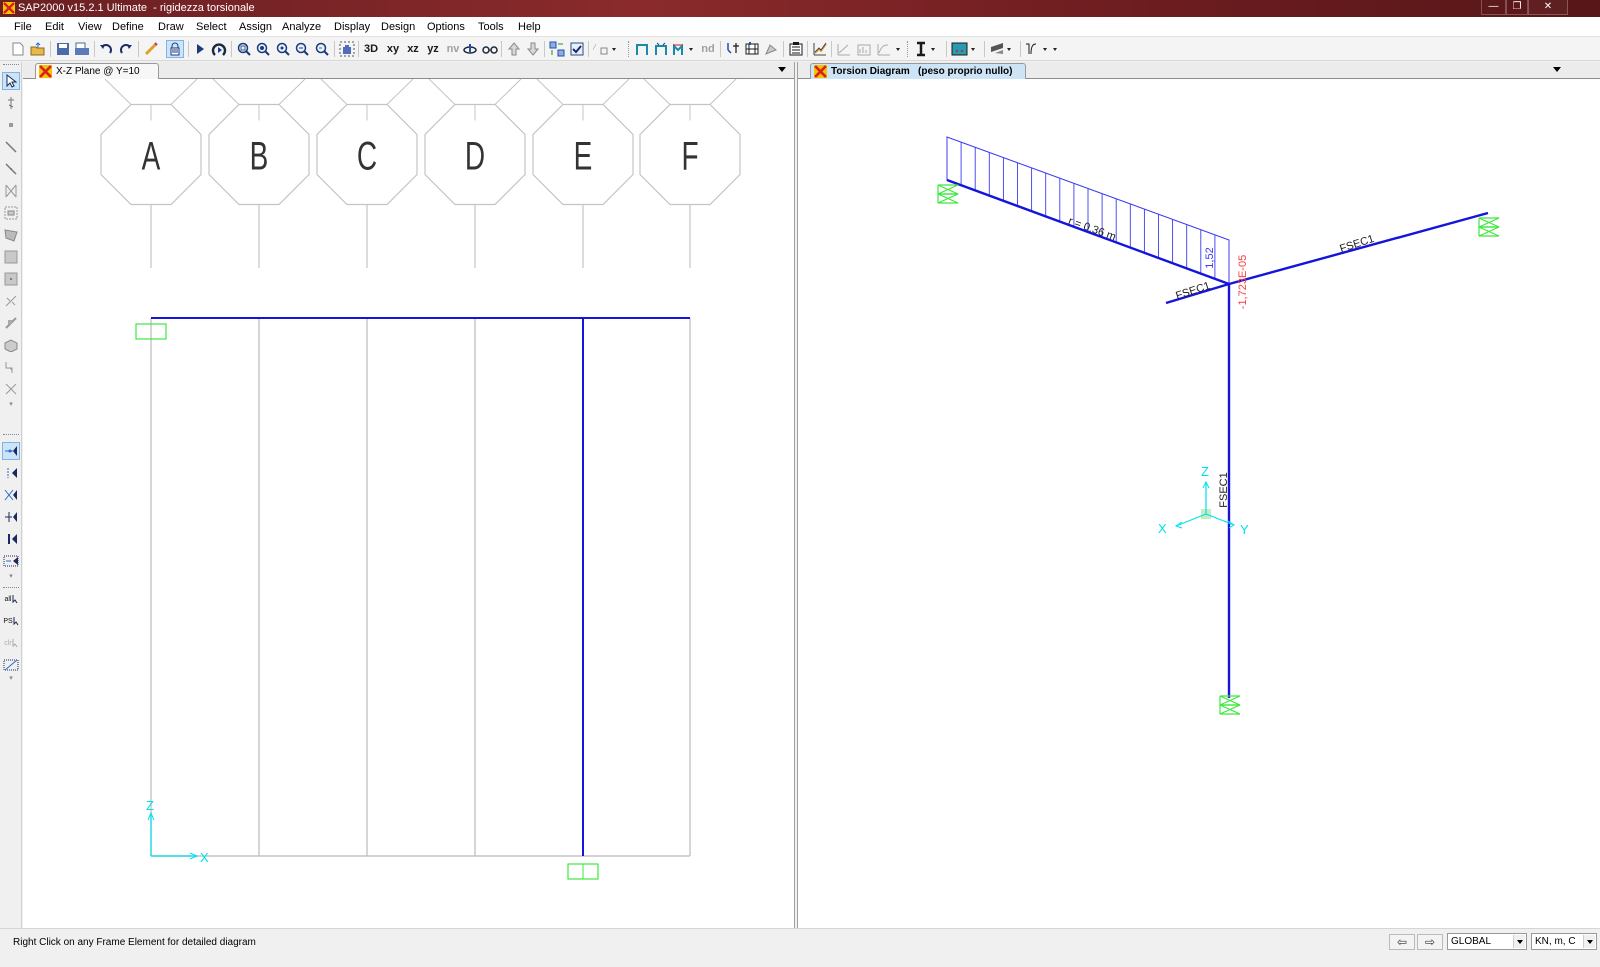 The height and width of the screenshot is (967, 1600). What do you see at coordinates (211, 27) in the screenshot?
I see `menu-select: Select` at bounding box center [211, 27].